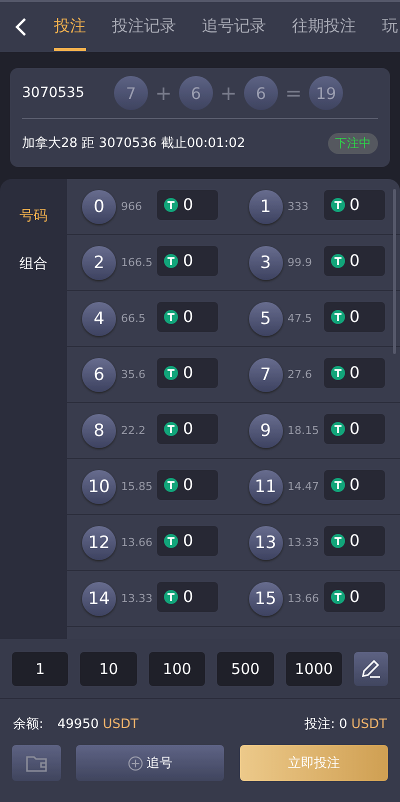  What do you see at coordinates (369, 724) in the screenshot?
I see `bet-unit: USDT` at bounding box center [369, 724].